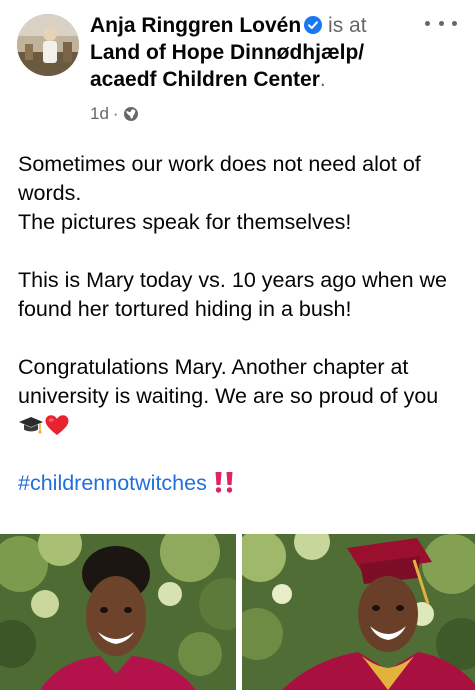 The width and height of the screenshot is (475, 690). I want to click on post-meta: 1d ·, so click(114, 114).